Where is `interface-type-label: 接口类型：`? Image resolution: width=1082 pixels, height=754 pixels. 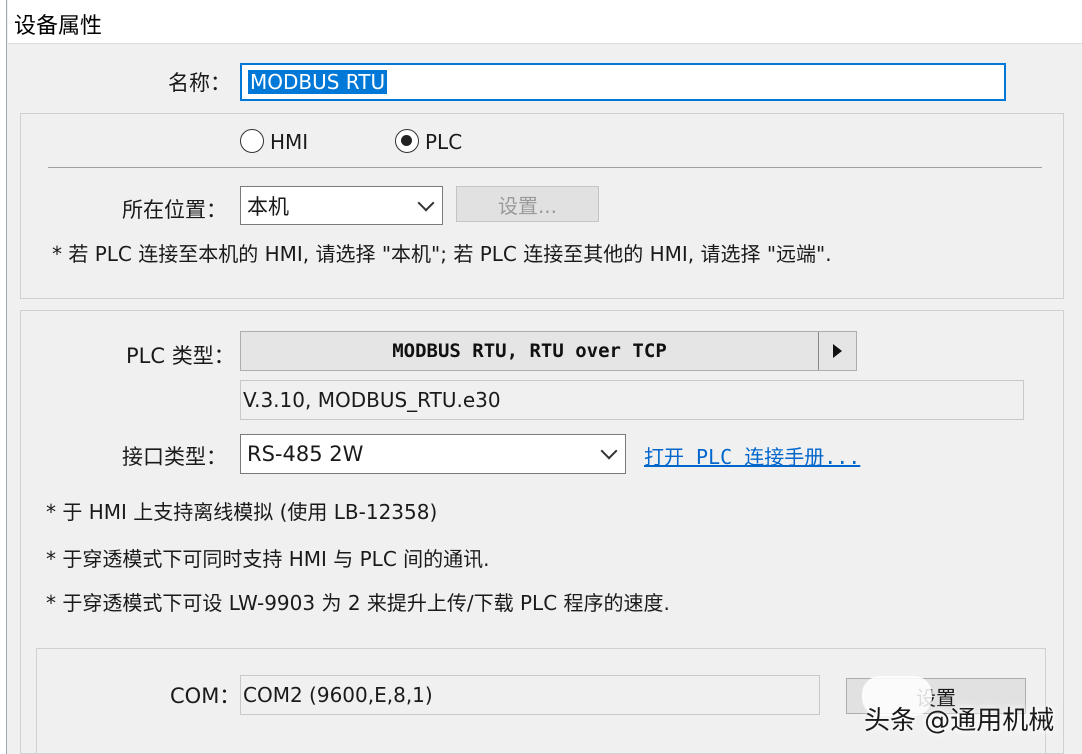
interface-type-label: 接口类型： is located at coordinates (174, 457).